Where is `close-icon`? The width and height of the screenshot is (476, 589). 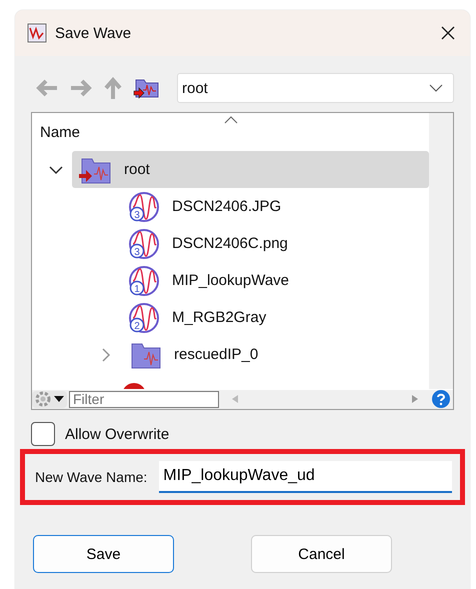 close-icon is located at coordinates (448, 33).